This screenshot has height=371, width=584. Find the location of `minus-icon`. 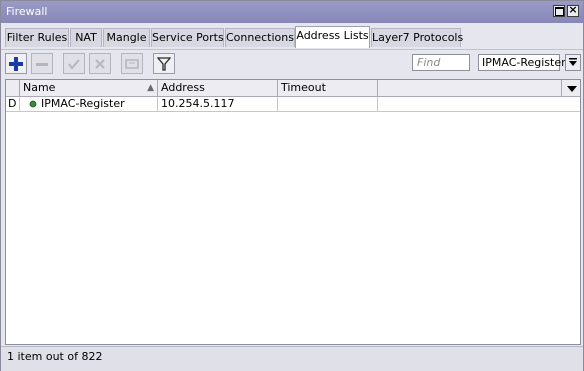

minus-icon is located at coordinates (42, 64).